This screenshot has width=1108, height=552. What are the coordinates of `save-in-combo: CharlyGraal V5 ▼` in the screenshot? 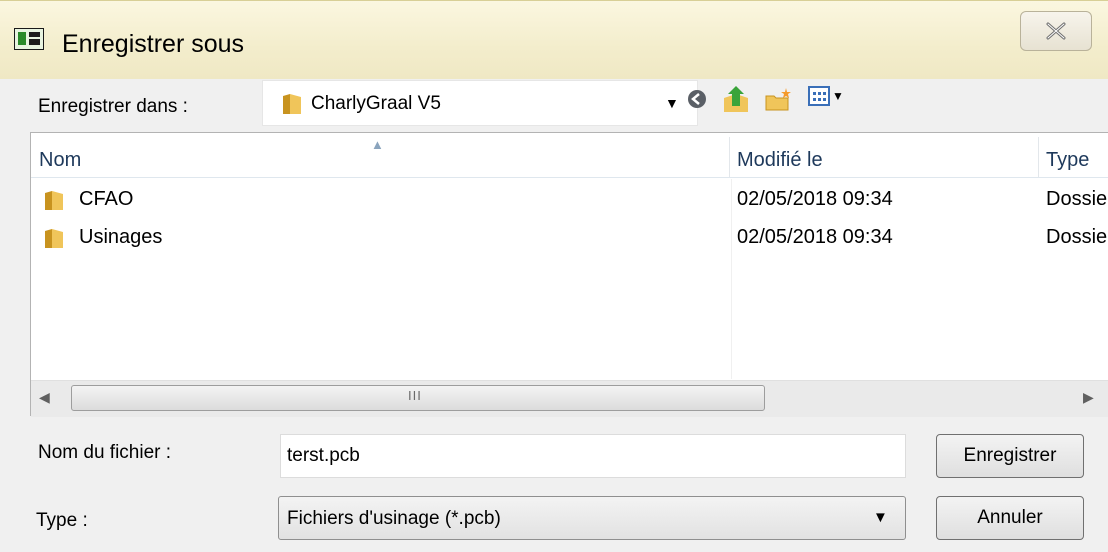 It's located at (480, 103).